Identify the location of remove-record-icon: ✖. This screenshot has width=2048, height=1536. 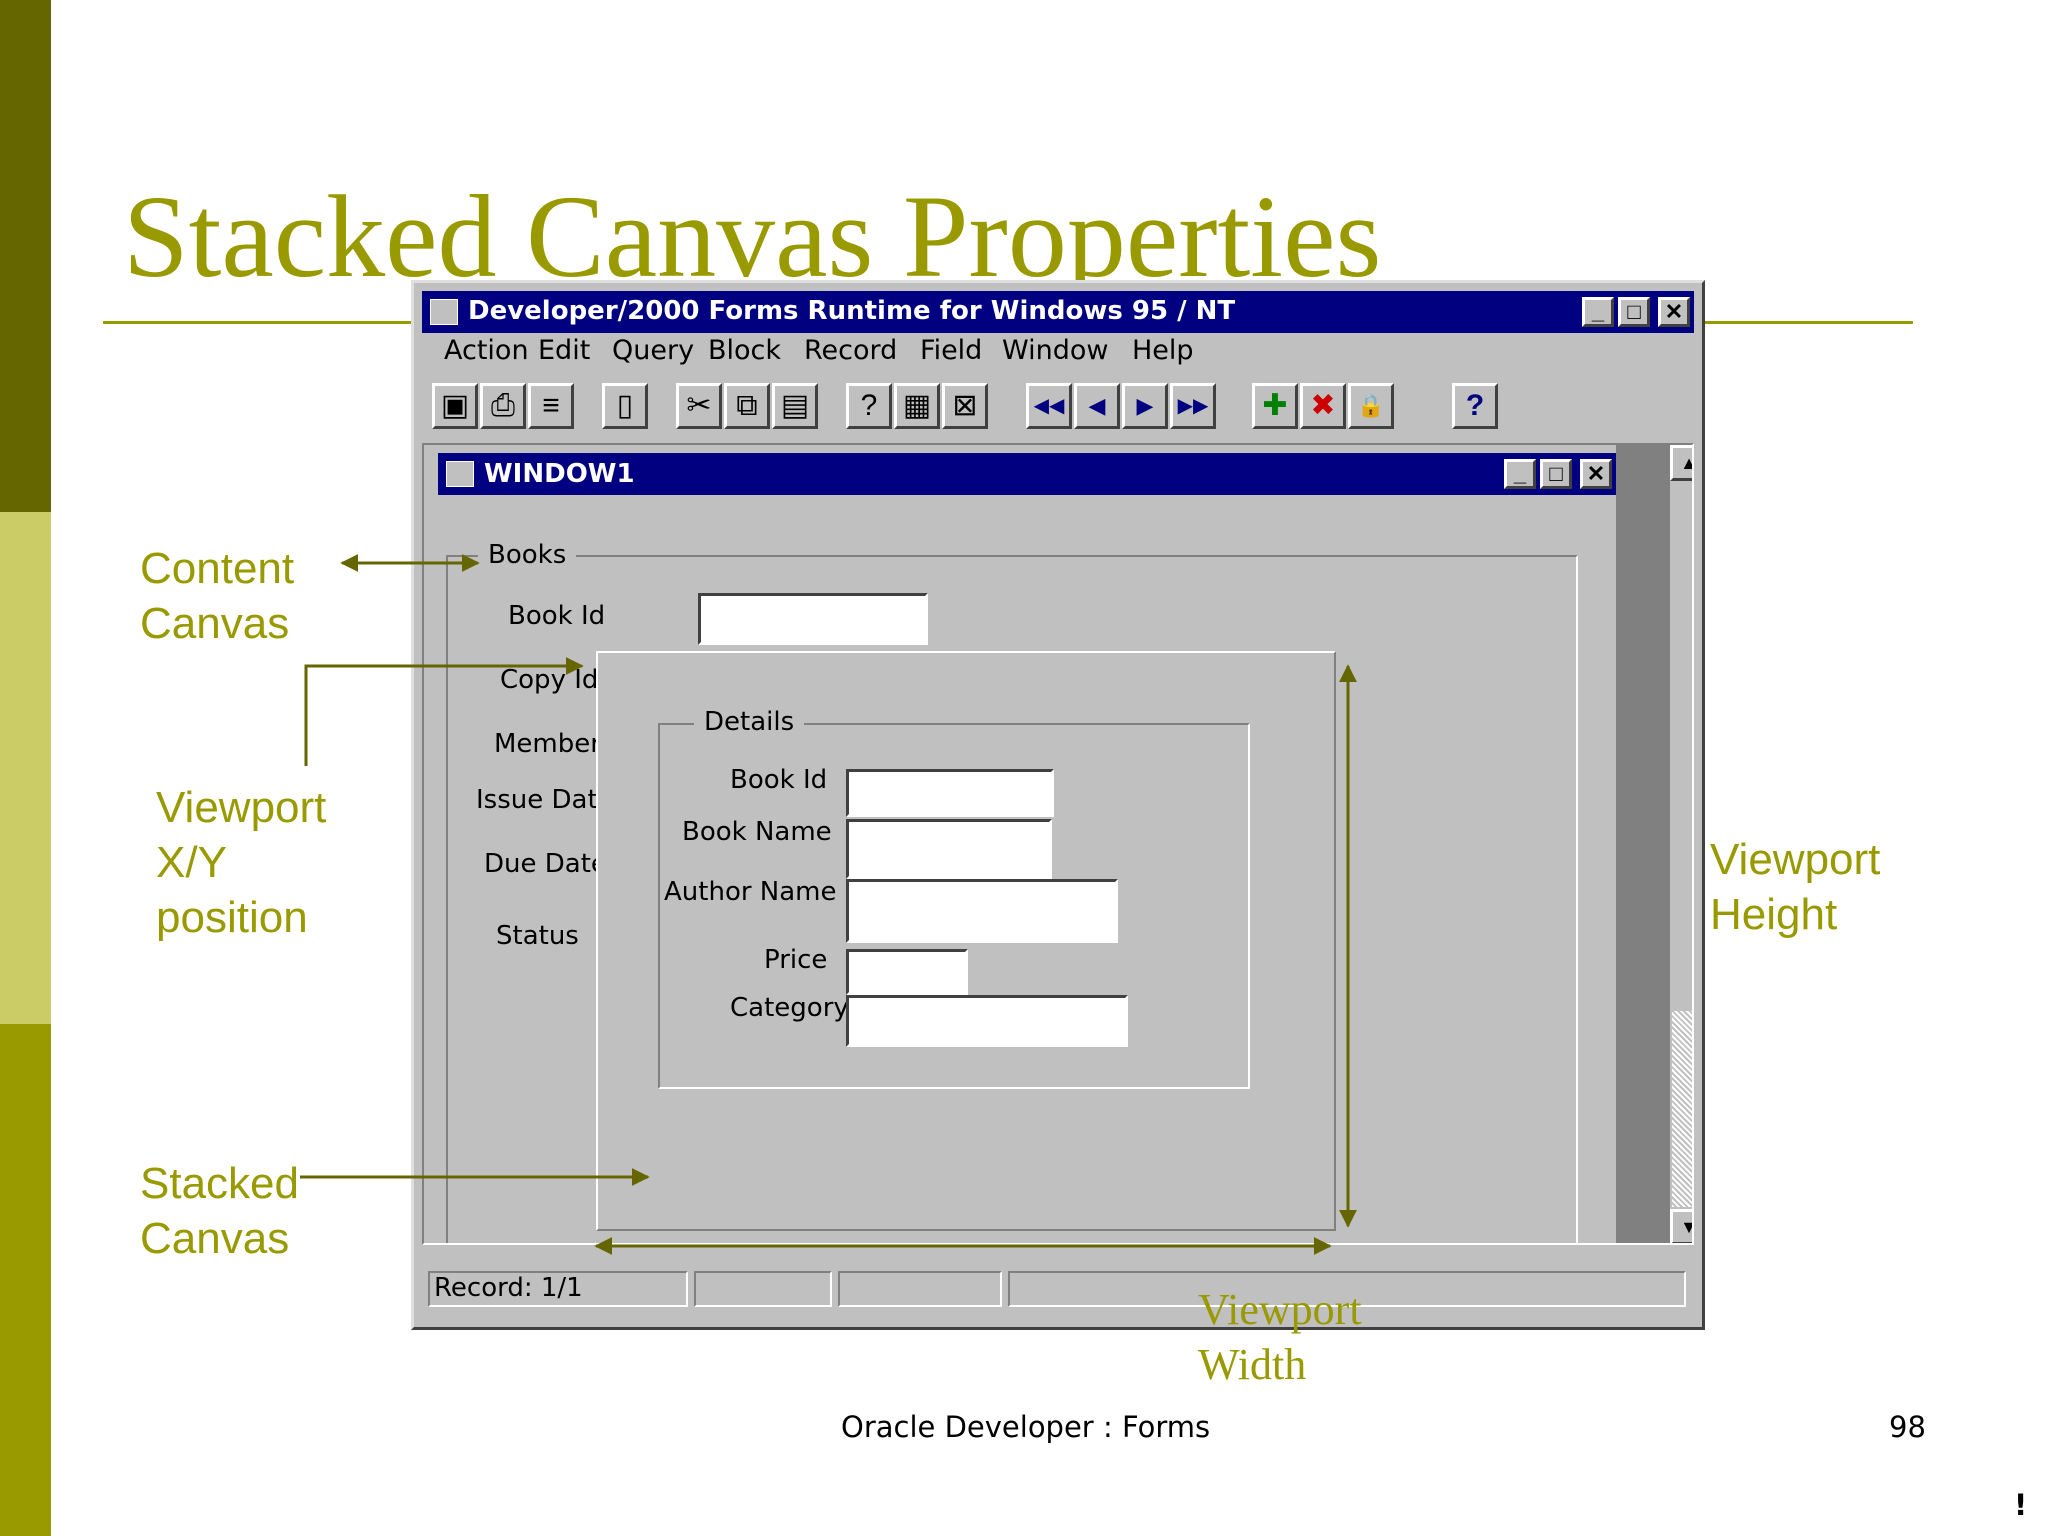
(1323, 406).